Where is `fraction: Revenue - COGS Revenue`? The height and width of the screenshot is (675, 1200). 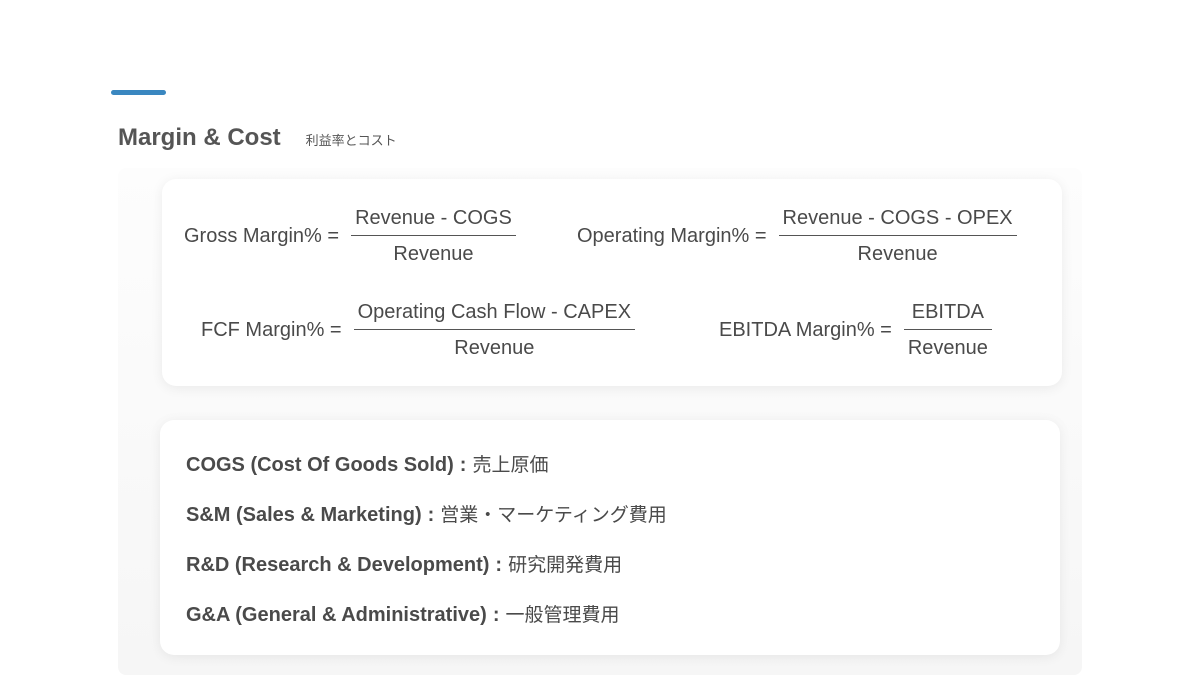 fraction: Revenue - COGS Revenue is located at coordinates (433, 236).